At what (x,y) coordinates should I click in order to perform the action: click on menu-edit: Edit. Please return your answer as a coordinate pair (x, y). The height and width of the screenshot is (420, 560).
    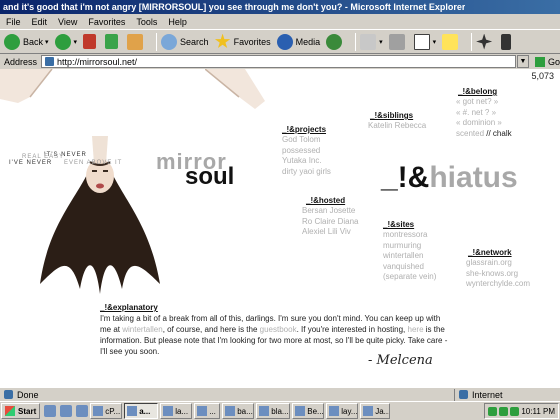
    Looking at the image, I should click on (40, 22).